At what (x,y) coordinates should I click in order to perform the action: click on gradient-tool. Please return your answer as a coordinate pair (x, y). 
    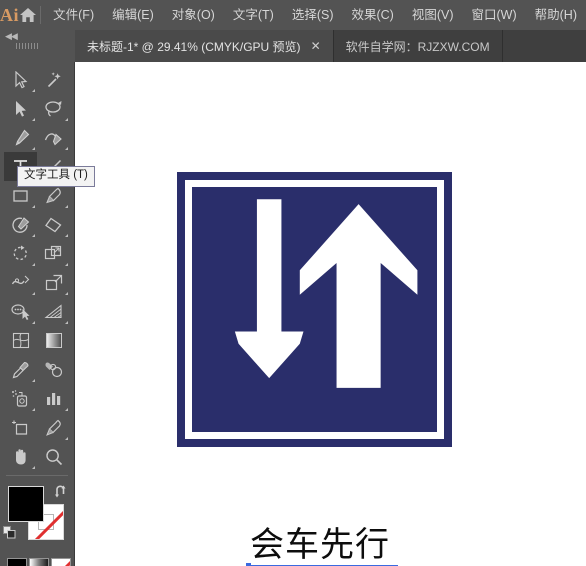
    Looking at the image, I should click on (53, 340).